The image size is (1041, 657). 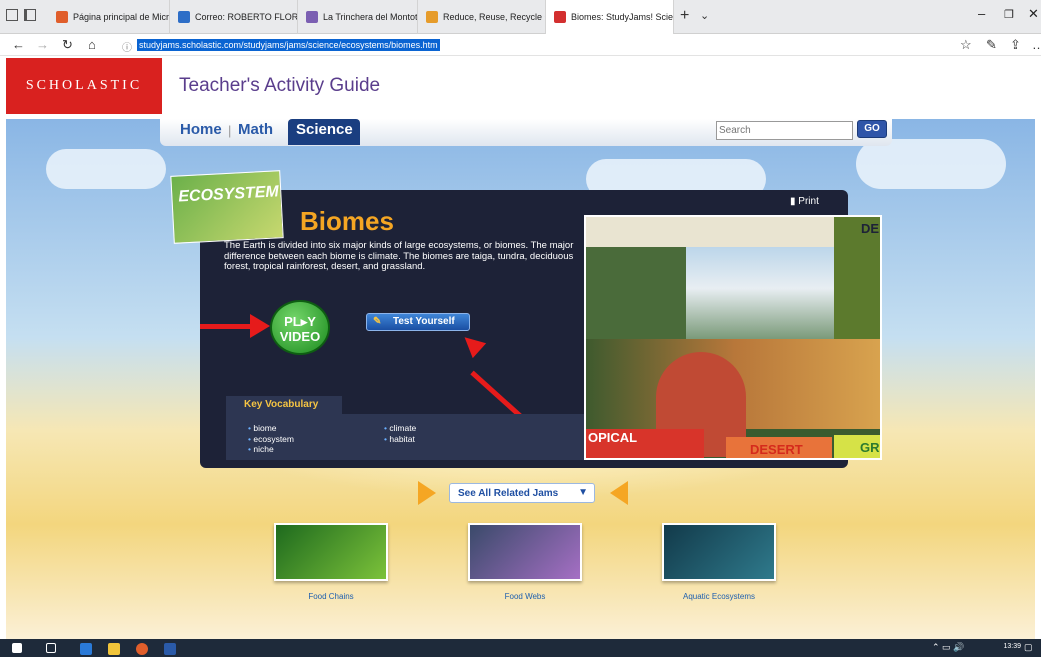 What do you see at coordinates (51, 648) in the screenshot?
I see `task-view-icon` at bounding box center [51, 648].